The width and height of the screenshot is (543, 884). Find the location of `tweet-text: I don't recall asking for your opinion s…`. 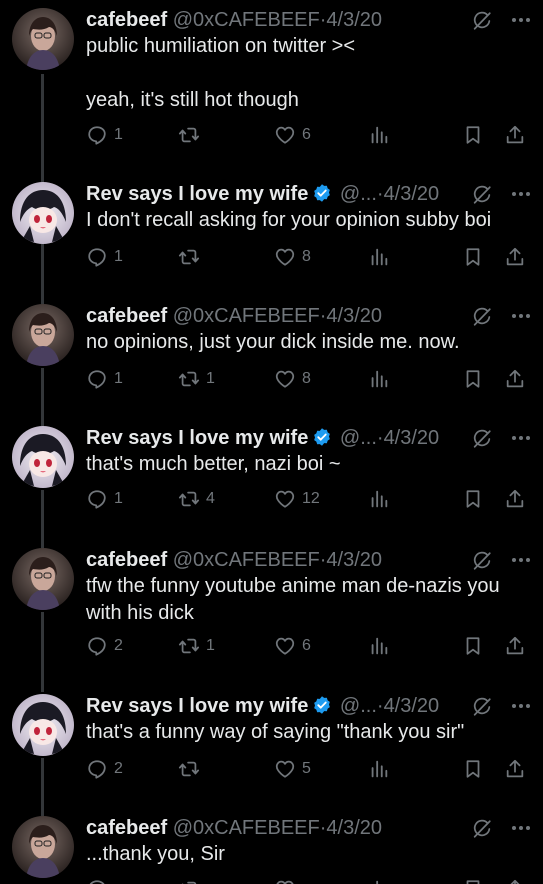

tweet-text: I don't recall asking for your opinion s… is located at coordinates (289, 220).